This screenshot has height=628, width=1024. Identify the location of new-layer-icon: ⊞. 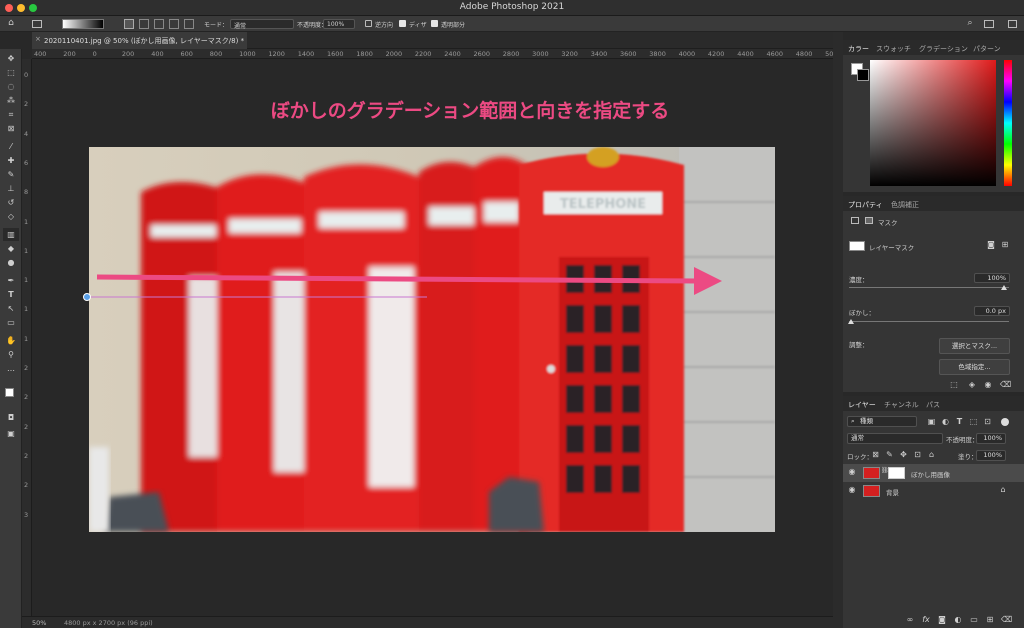
(990, 619).